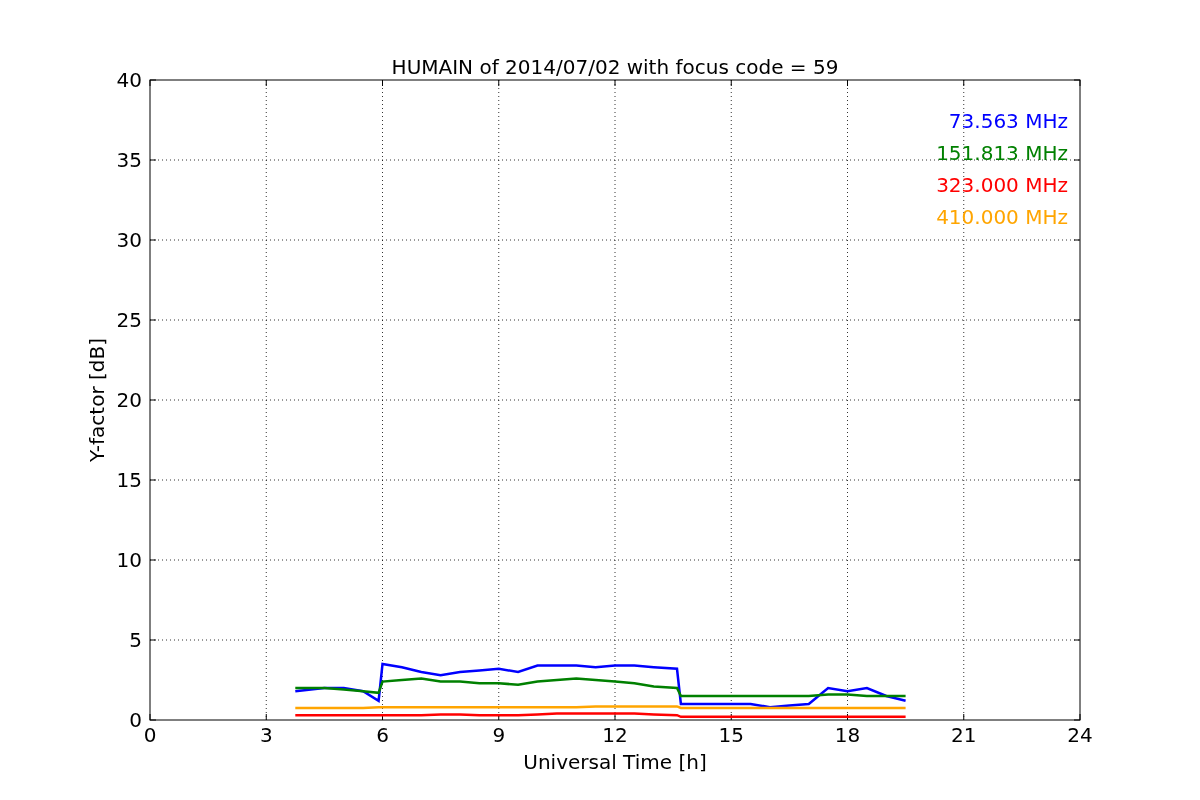 The image size is (1200, 800). I want to click on y-tick-label: 25, so click(129, 320).